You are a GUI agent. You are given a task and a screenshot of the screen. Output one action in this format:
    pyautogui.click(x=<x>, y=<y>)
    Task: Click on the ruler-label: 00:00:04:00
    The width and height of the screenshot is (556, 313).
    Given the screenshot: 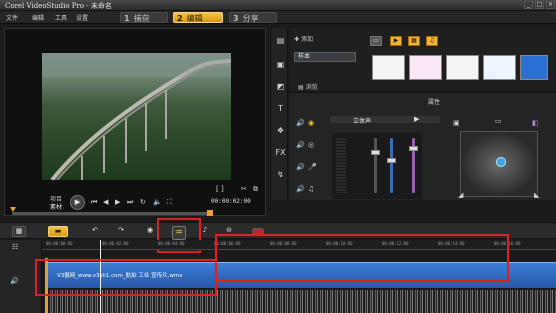 What is the action you would take?
    pyautogui.click(x=171, y=243)
    